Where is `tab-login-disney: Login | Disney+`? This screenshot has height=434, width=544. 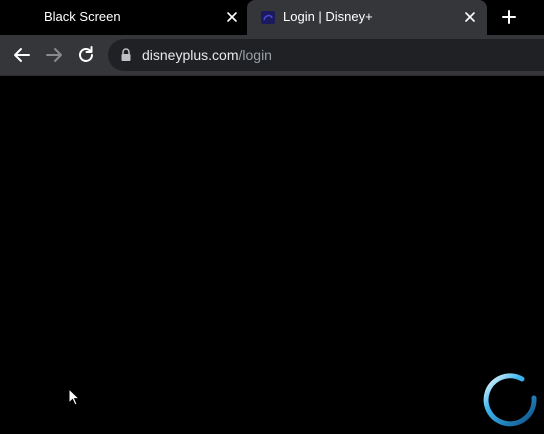 tab-login-disney: Login | Disney+ is located at coordinates (367, 17).